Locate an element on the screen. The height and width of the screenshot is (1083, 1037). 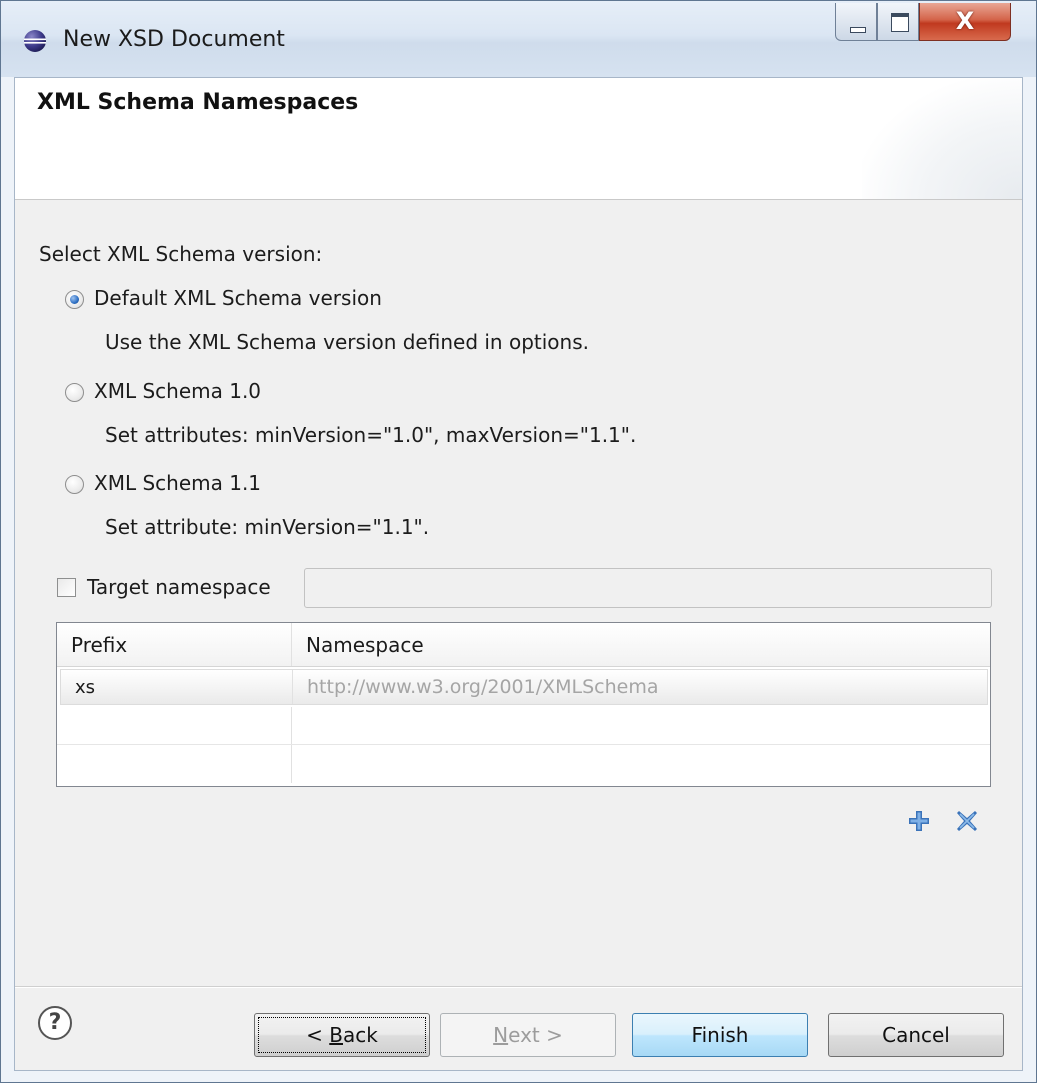
cancel-button: Cancel is located at coordinates (916, 1035).